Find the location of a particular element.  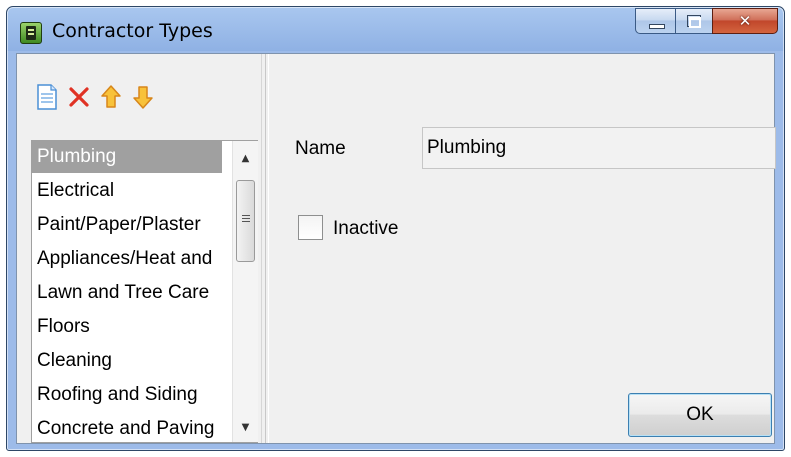

move-up-button is located at coordinates (111, 97).